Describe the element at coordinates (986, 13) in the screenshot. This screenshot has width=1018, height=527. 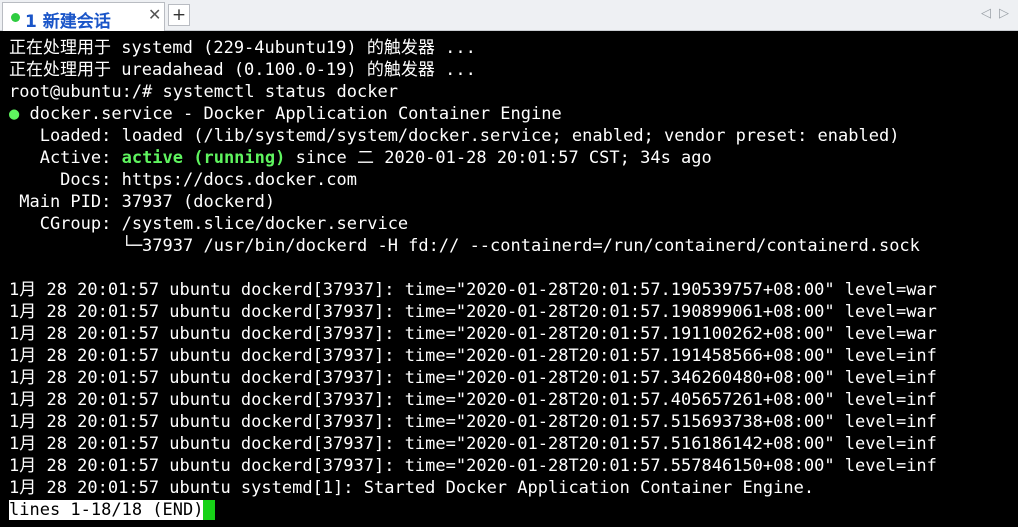
I see `scroll-tabs-left-icon: ◁` at that location.